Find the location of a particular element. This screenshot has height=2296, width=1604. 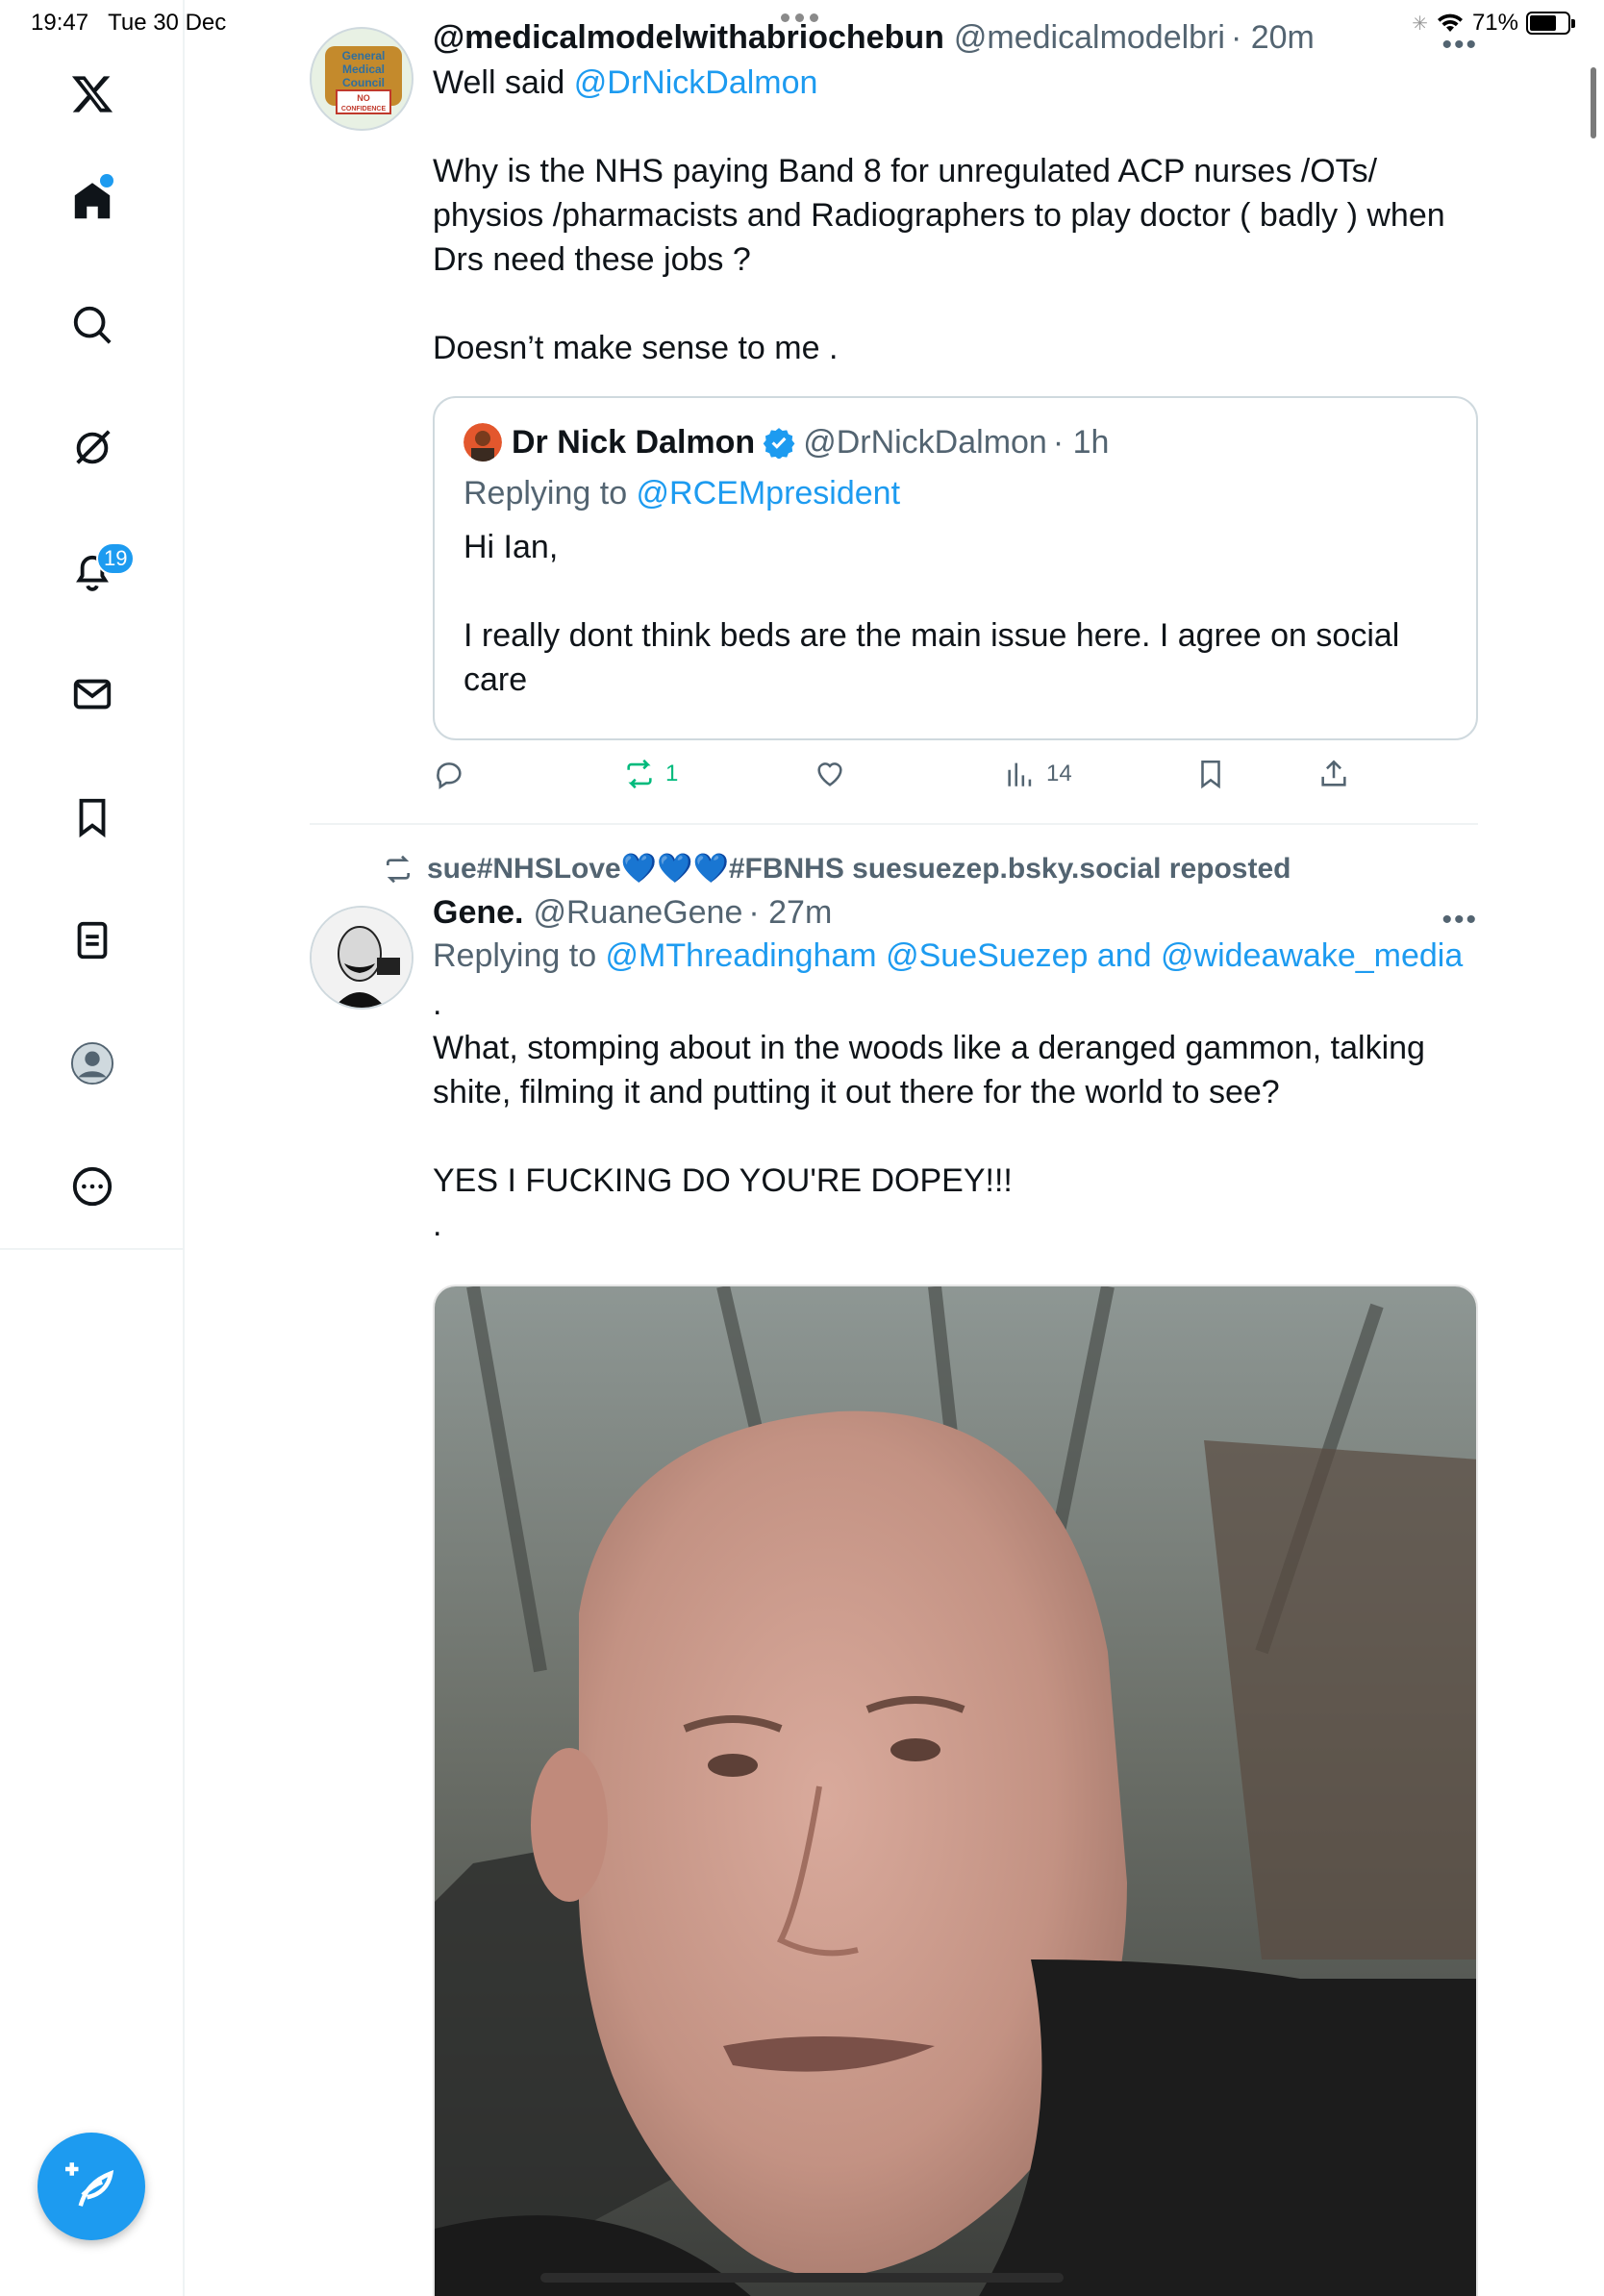

share-icon is located at coordinates (1333, 773).